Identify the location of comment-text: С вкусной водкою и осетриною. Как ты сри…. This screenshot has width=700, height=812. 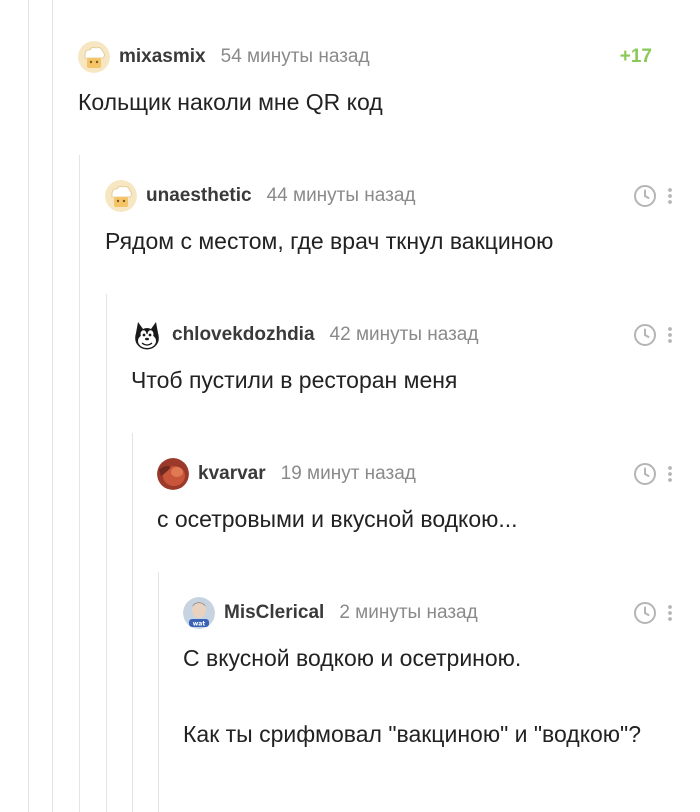
(431, 696).